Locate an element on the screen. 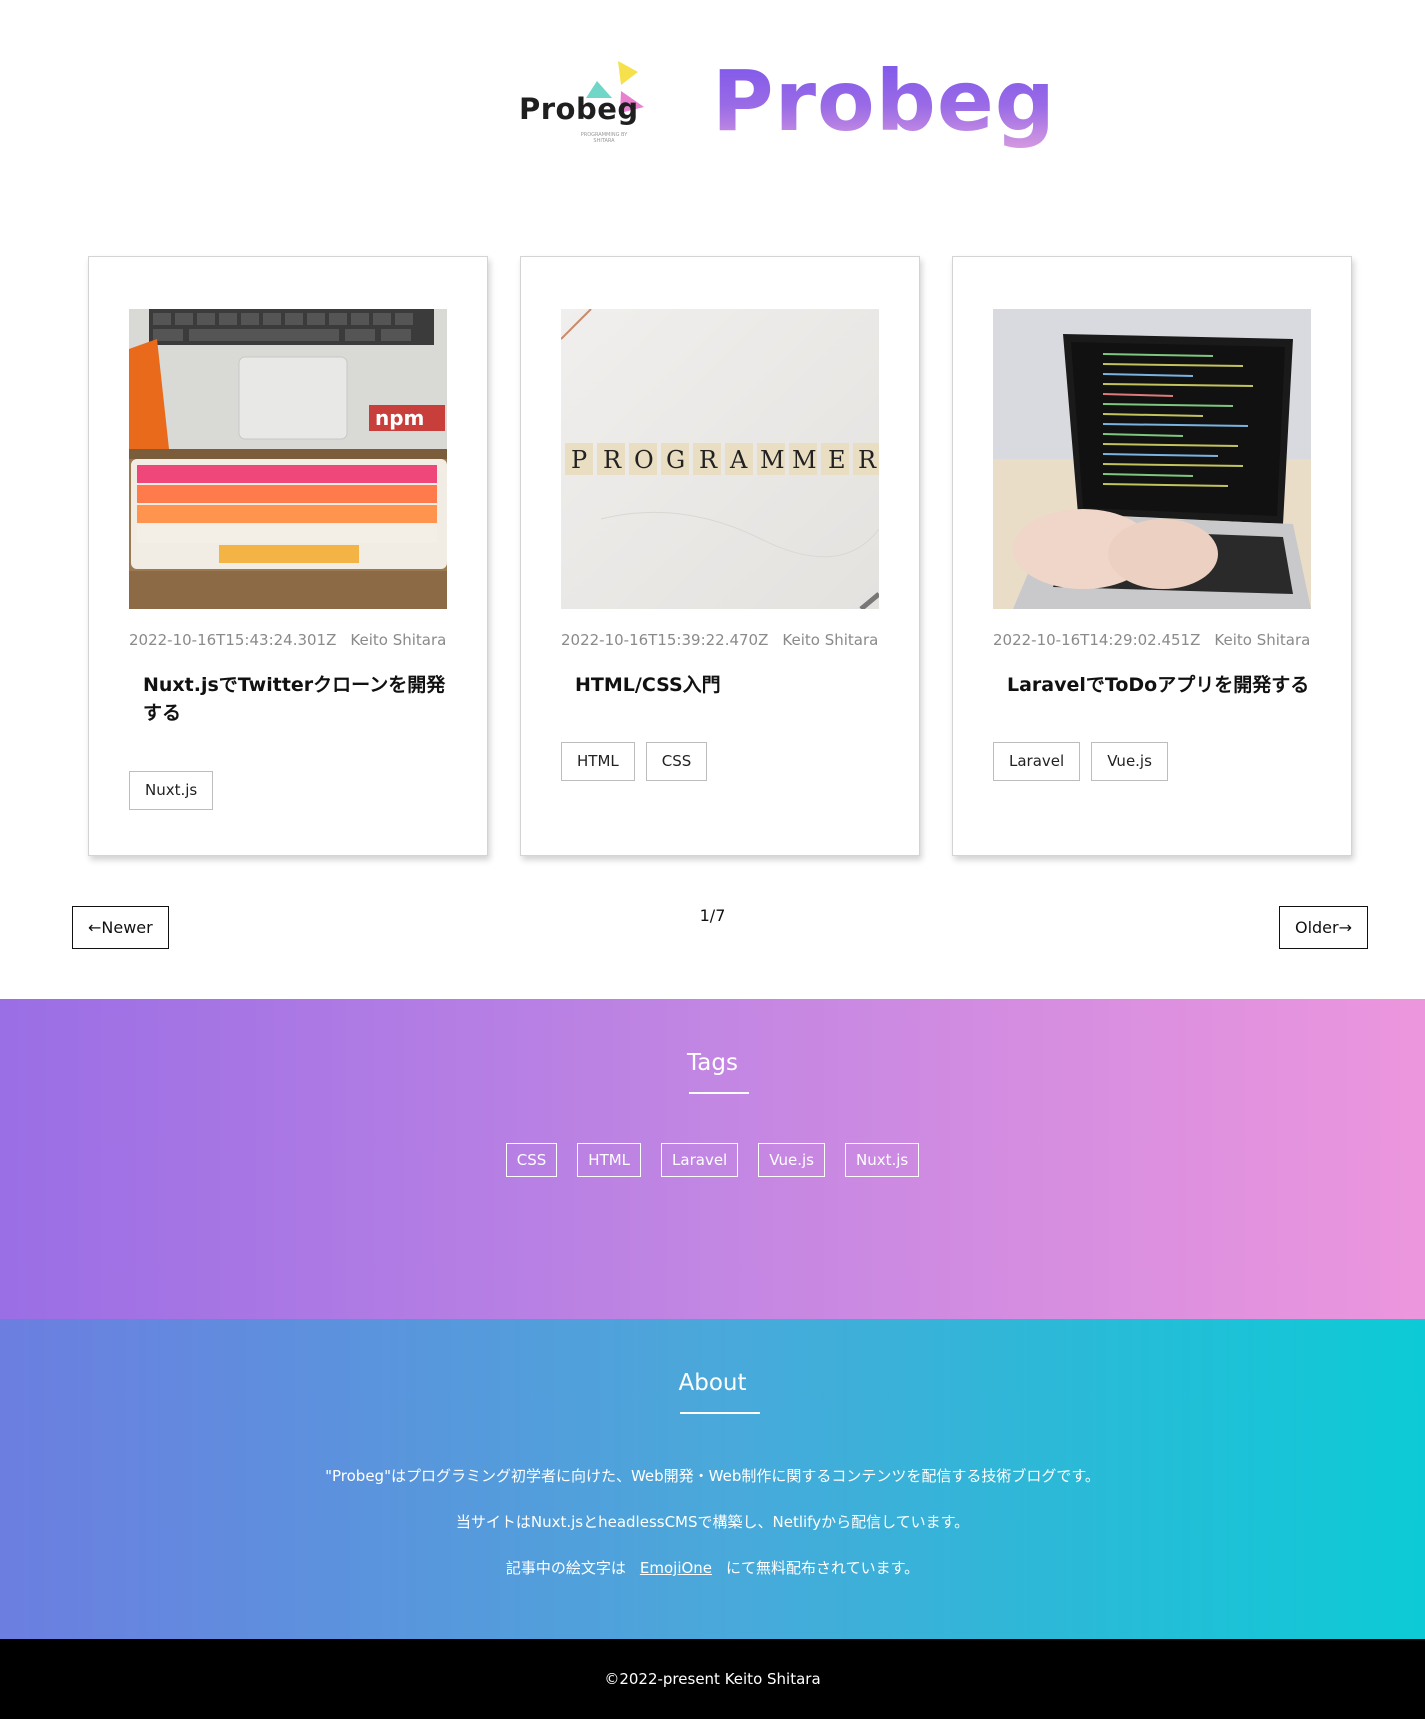 The height and width of the screenshot is (1719, 1425). about-text-3: 記事中の絵文字は EmojiOne にて無料配布されています。 is located at coordinates (712, 1567).